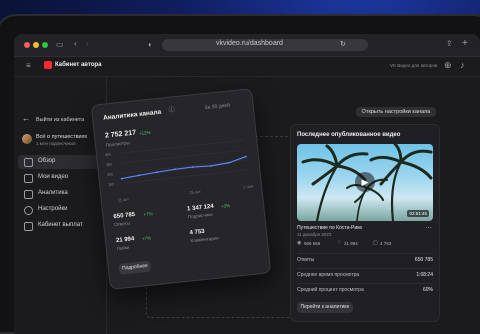 Image resolution: width=480 pixels, height=334 pixels. What do you see at coordinates (349, 135) in the screenshot?
I see `last-video-title: Последнее опубликованное видео` at bounding box center [349, 135].